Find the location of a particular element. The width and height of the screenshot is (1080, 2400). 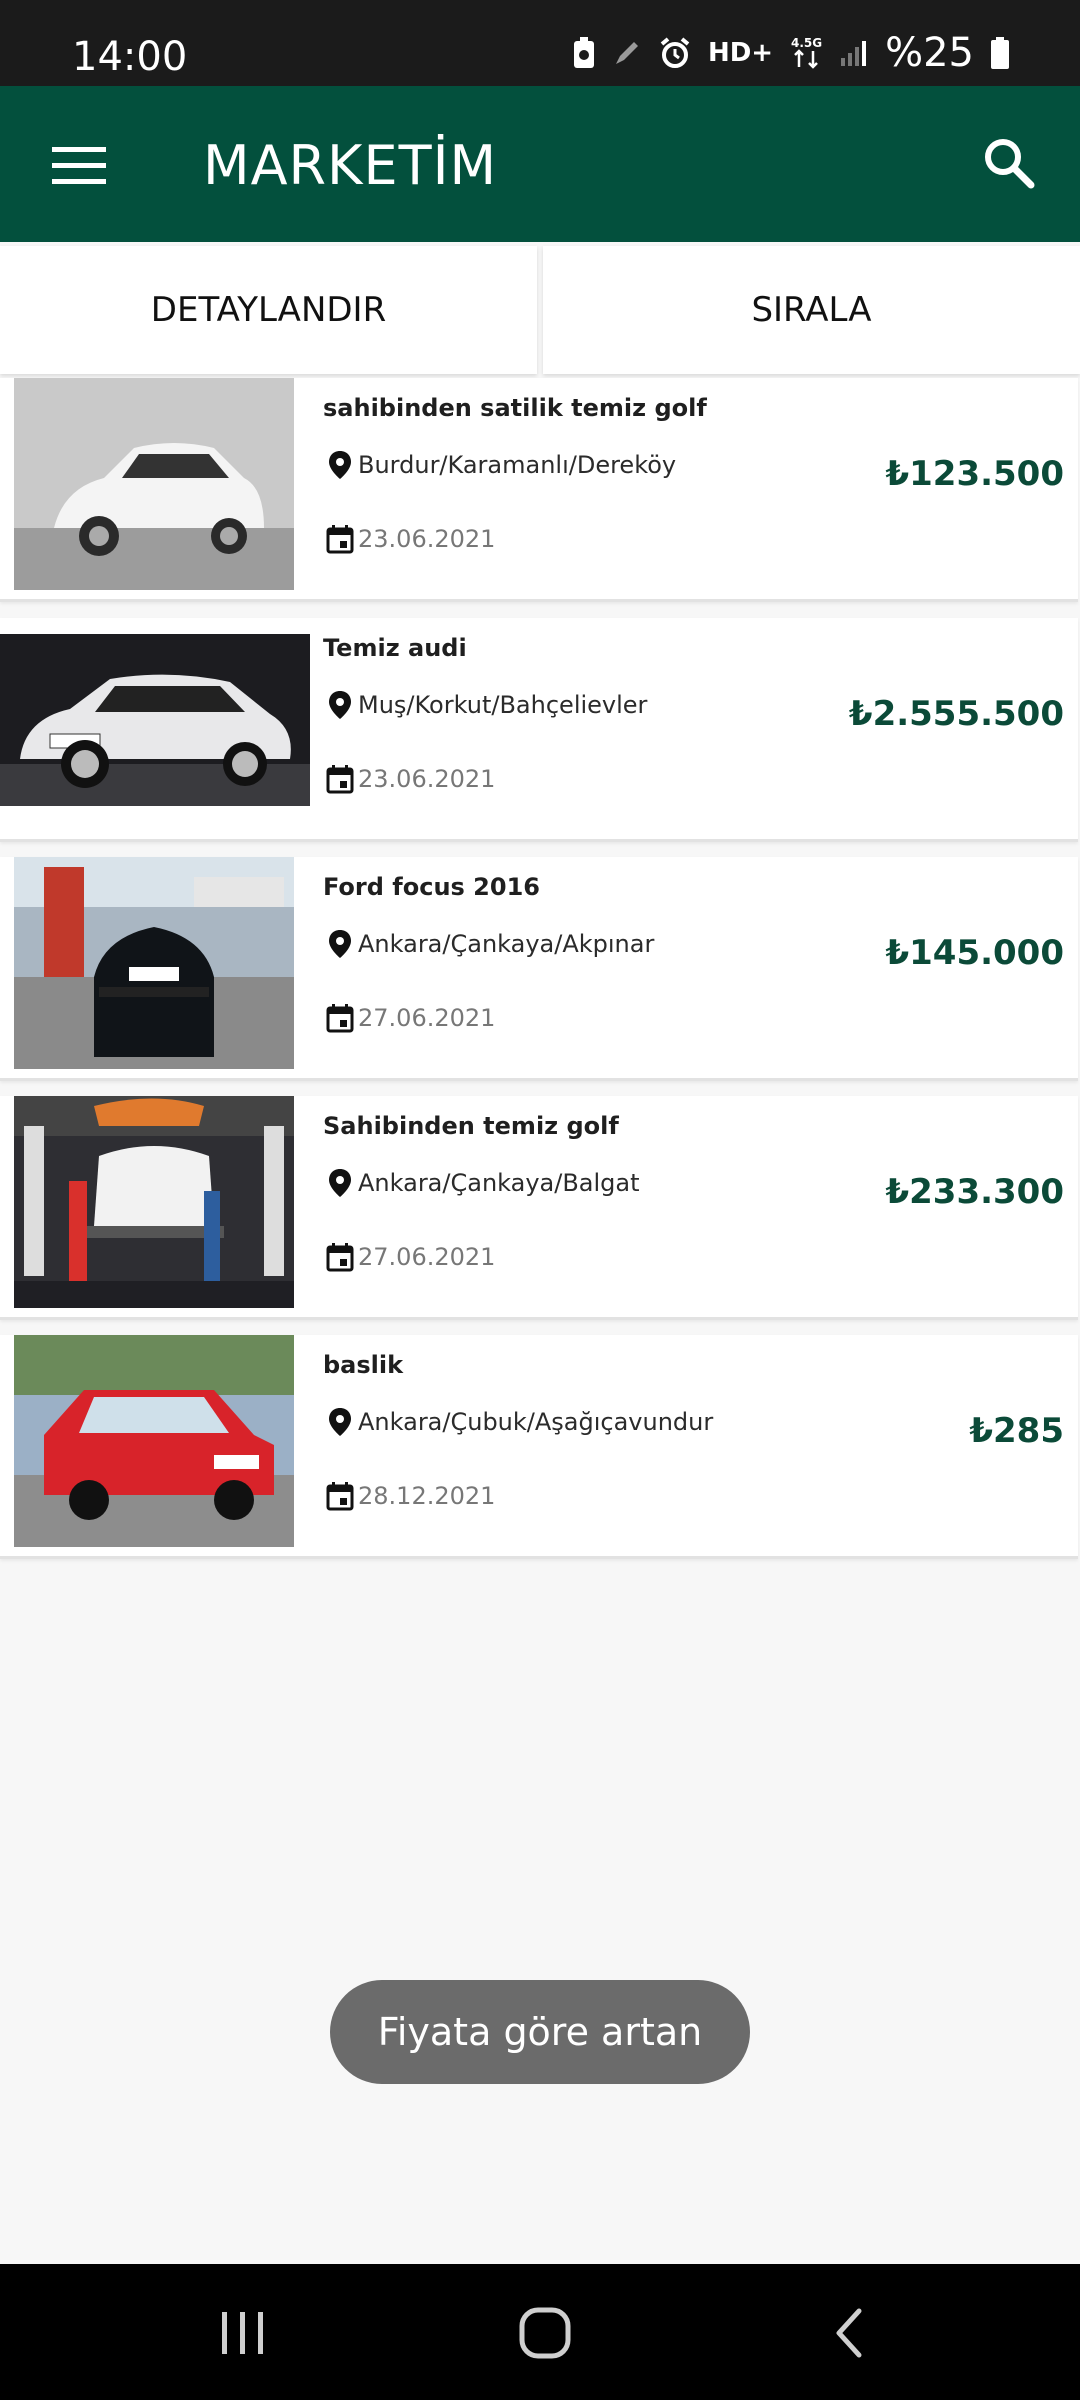

listing-title: sahibinden satilik temiz golf is located at coordinates (515, 408).